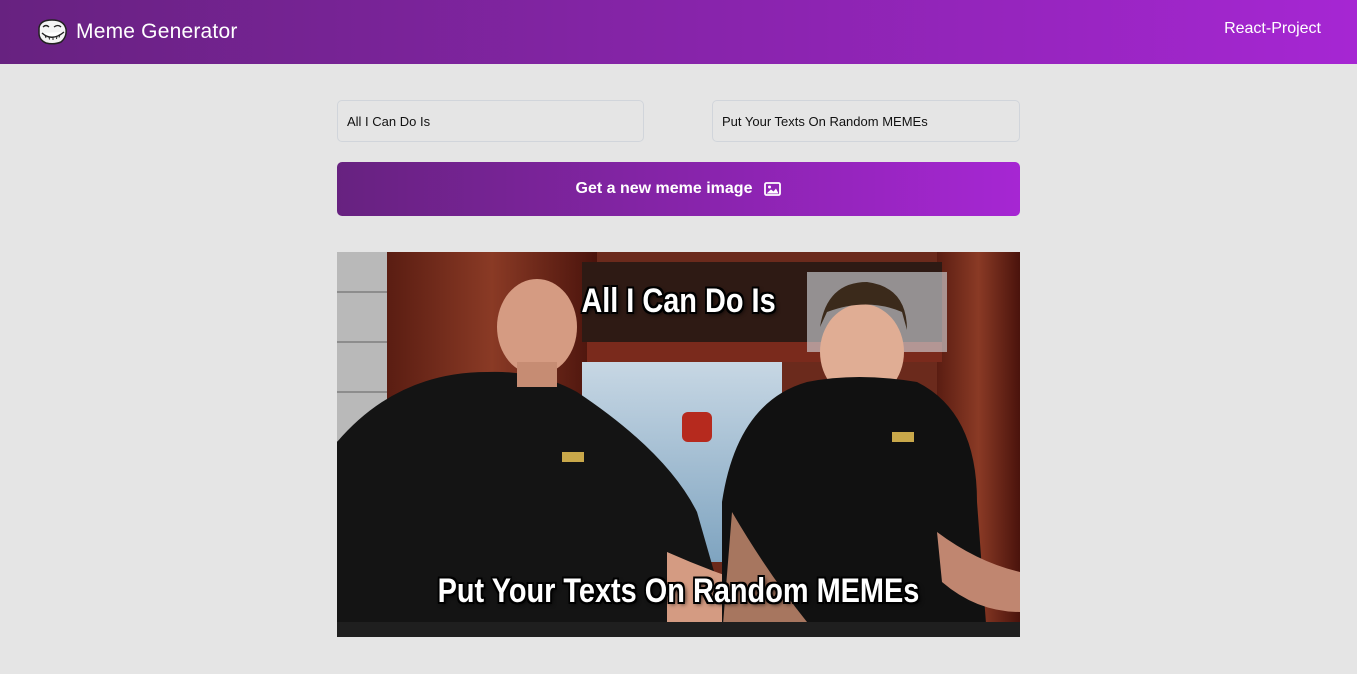  Describe the element at coordinates (157, 31) in the screenshot. I see `app-title: Meme Generator` at that location.